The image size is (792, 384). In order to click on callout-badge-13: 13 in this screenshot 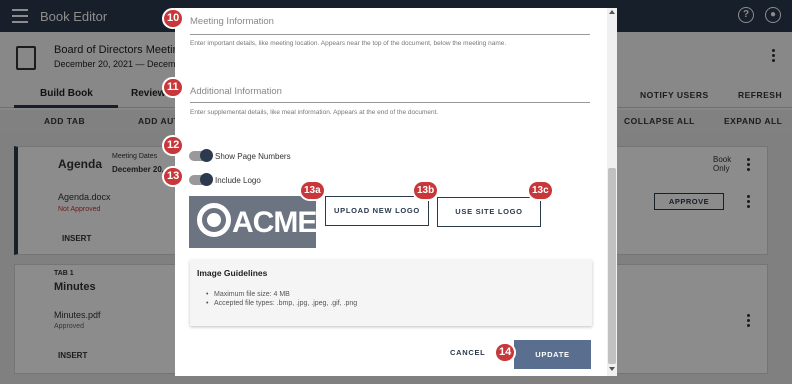, I will do `click(173, 176)`.